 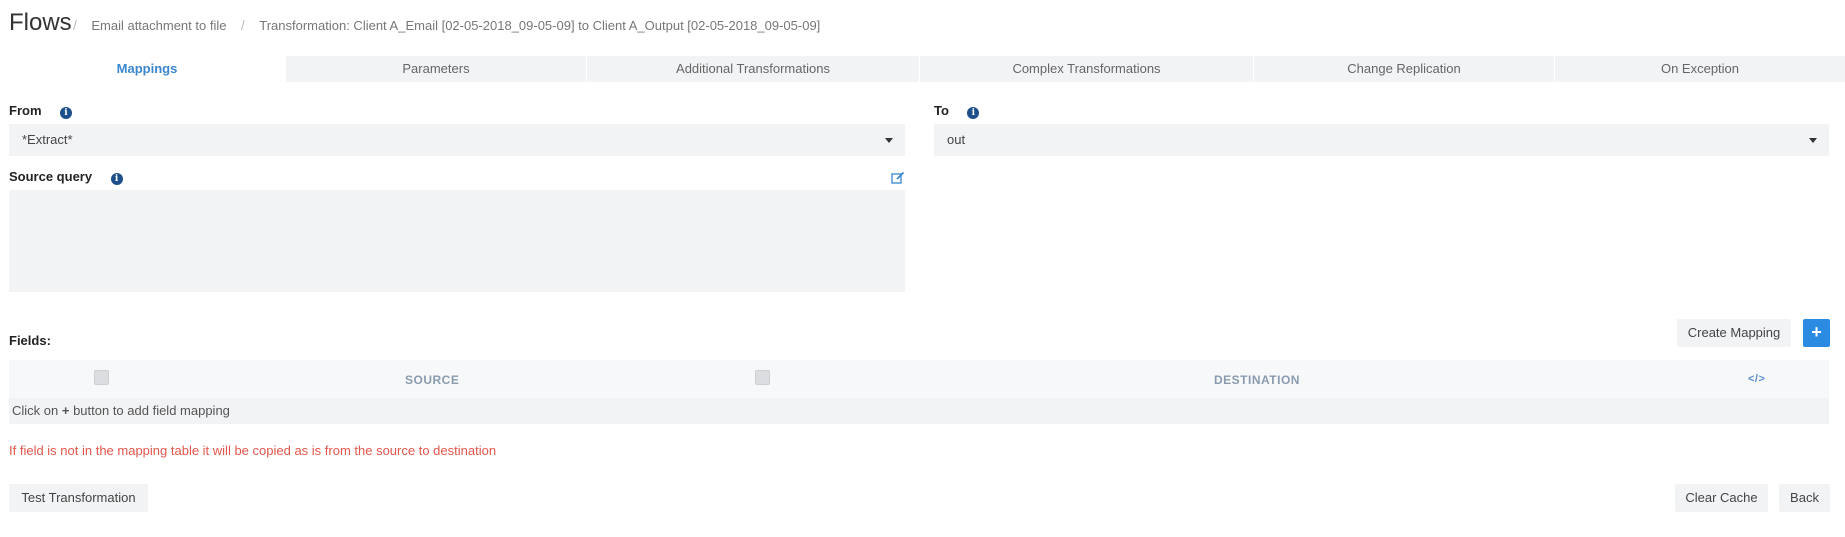 I want to click on fields-label: Fields:, so click(x=30, y=340).